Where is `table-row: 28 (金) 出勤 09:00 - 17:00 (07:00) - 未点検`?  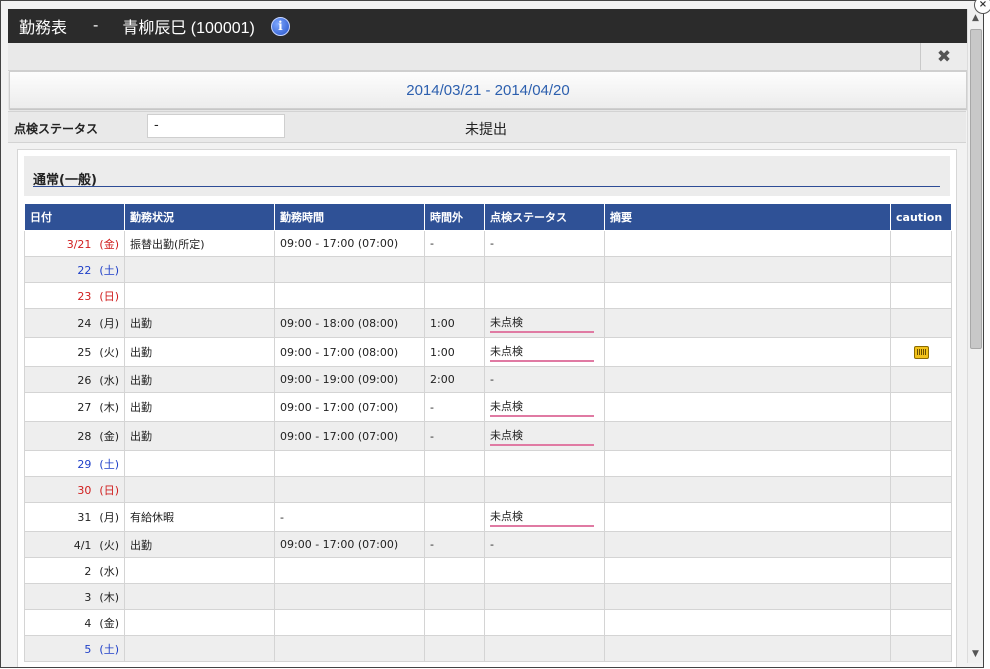
table-row: 28 (金) 出勤 09:00 - 17:00 (07:00) - 未点検 is located at coordinates (488, 436).